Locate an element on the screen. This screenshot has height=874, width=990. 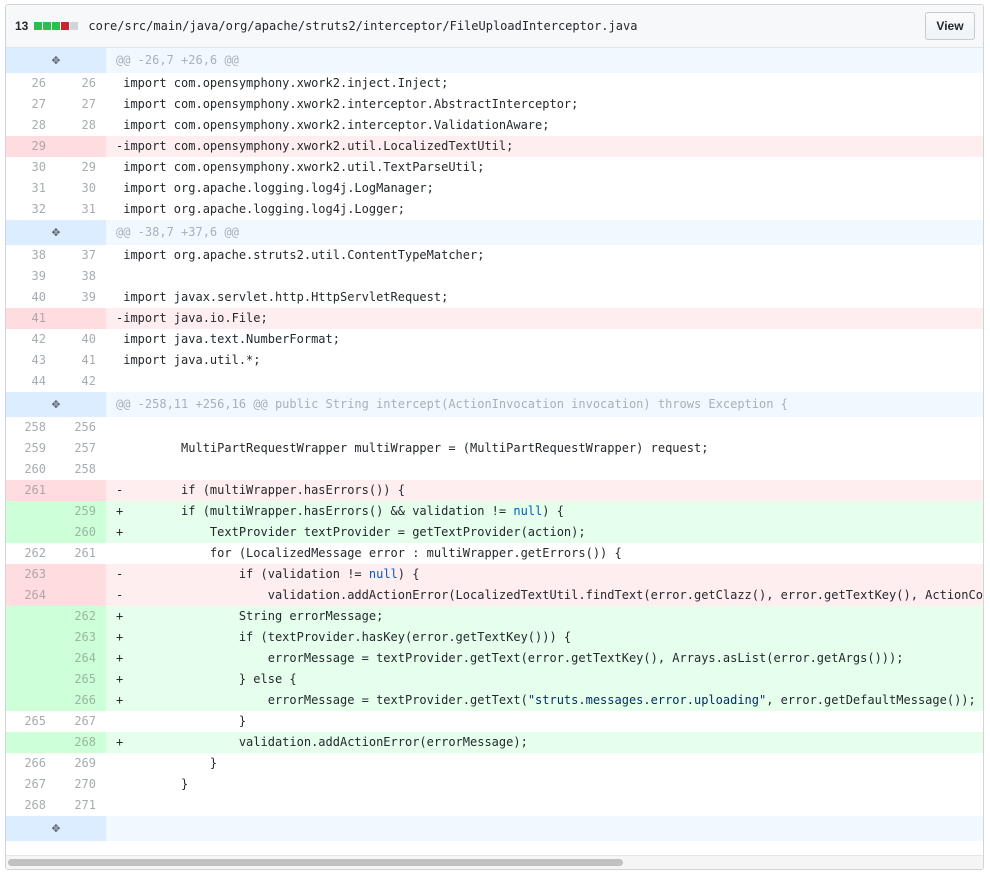
new-line-number: 30 is located at coordinates (81, 188).